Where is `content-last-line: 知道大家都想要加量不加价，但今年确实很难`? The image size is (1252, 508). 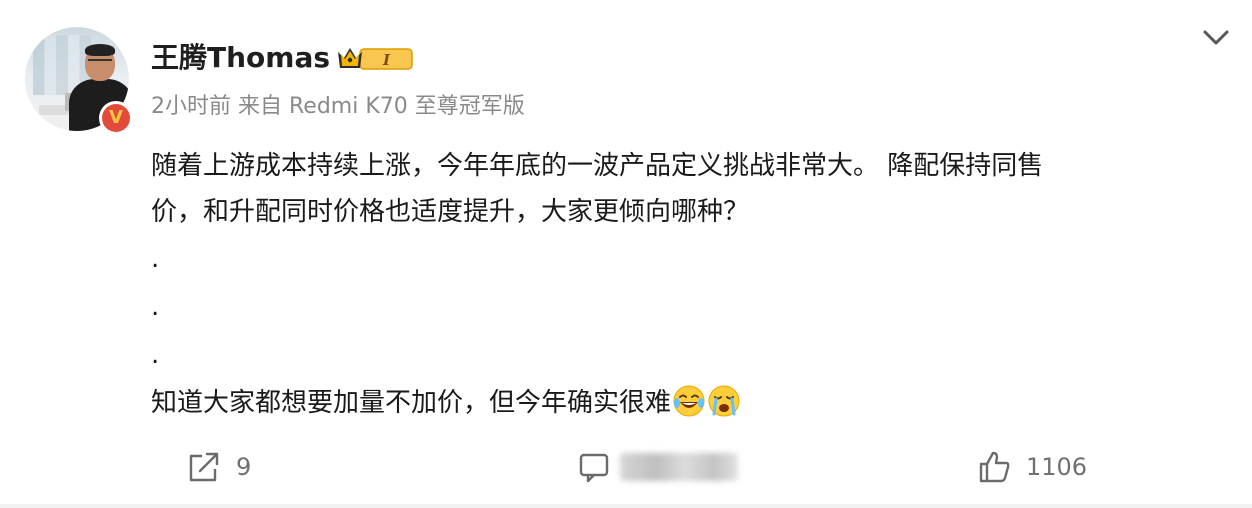 content-last-line: 知道大家都想要加量不加价，但今年确实很难 is located at coordinates (446, 403).